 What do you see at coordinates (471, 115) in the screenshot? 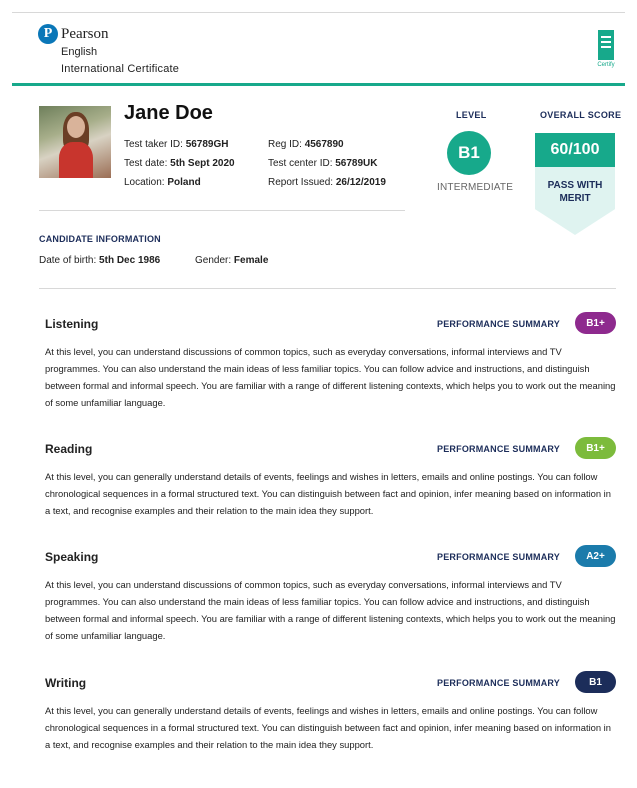
I see `level-label: LEVEL` at bounding box center [471, 115].